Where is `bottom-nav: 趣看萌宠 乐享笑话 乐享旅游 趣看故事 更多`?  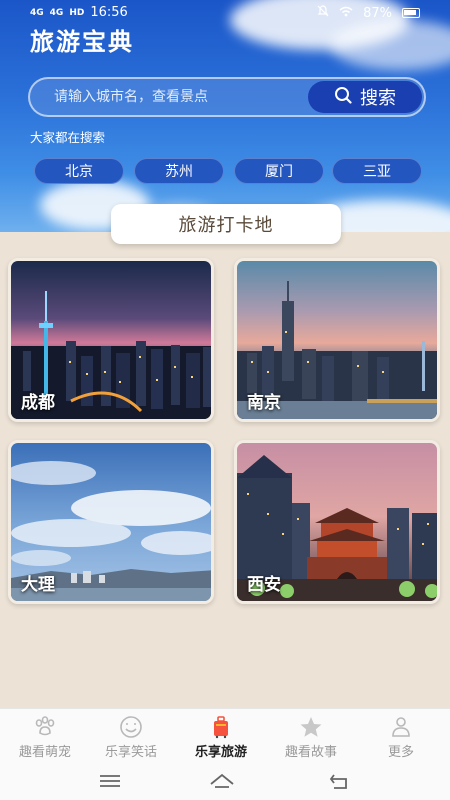 bottom-nav: 趣看萌宠 乐享笑话 乐享旅游 趣看故事 更多 is located at coordinates (225, 736).